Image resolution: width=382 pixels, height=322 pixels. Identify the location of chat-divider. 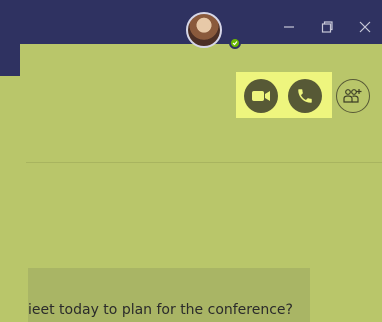
(204, 162).